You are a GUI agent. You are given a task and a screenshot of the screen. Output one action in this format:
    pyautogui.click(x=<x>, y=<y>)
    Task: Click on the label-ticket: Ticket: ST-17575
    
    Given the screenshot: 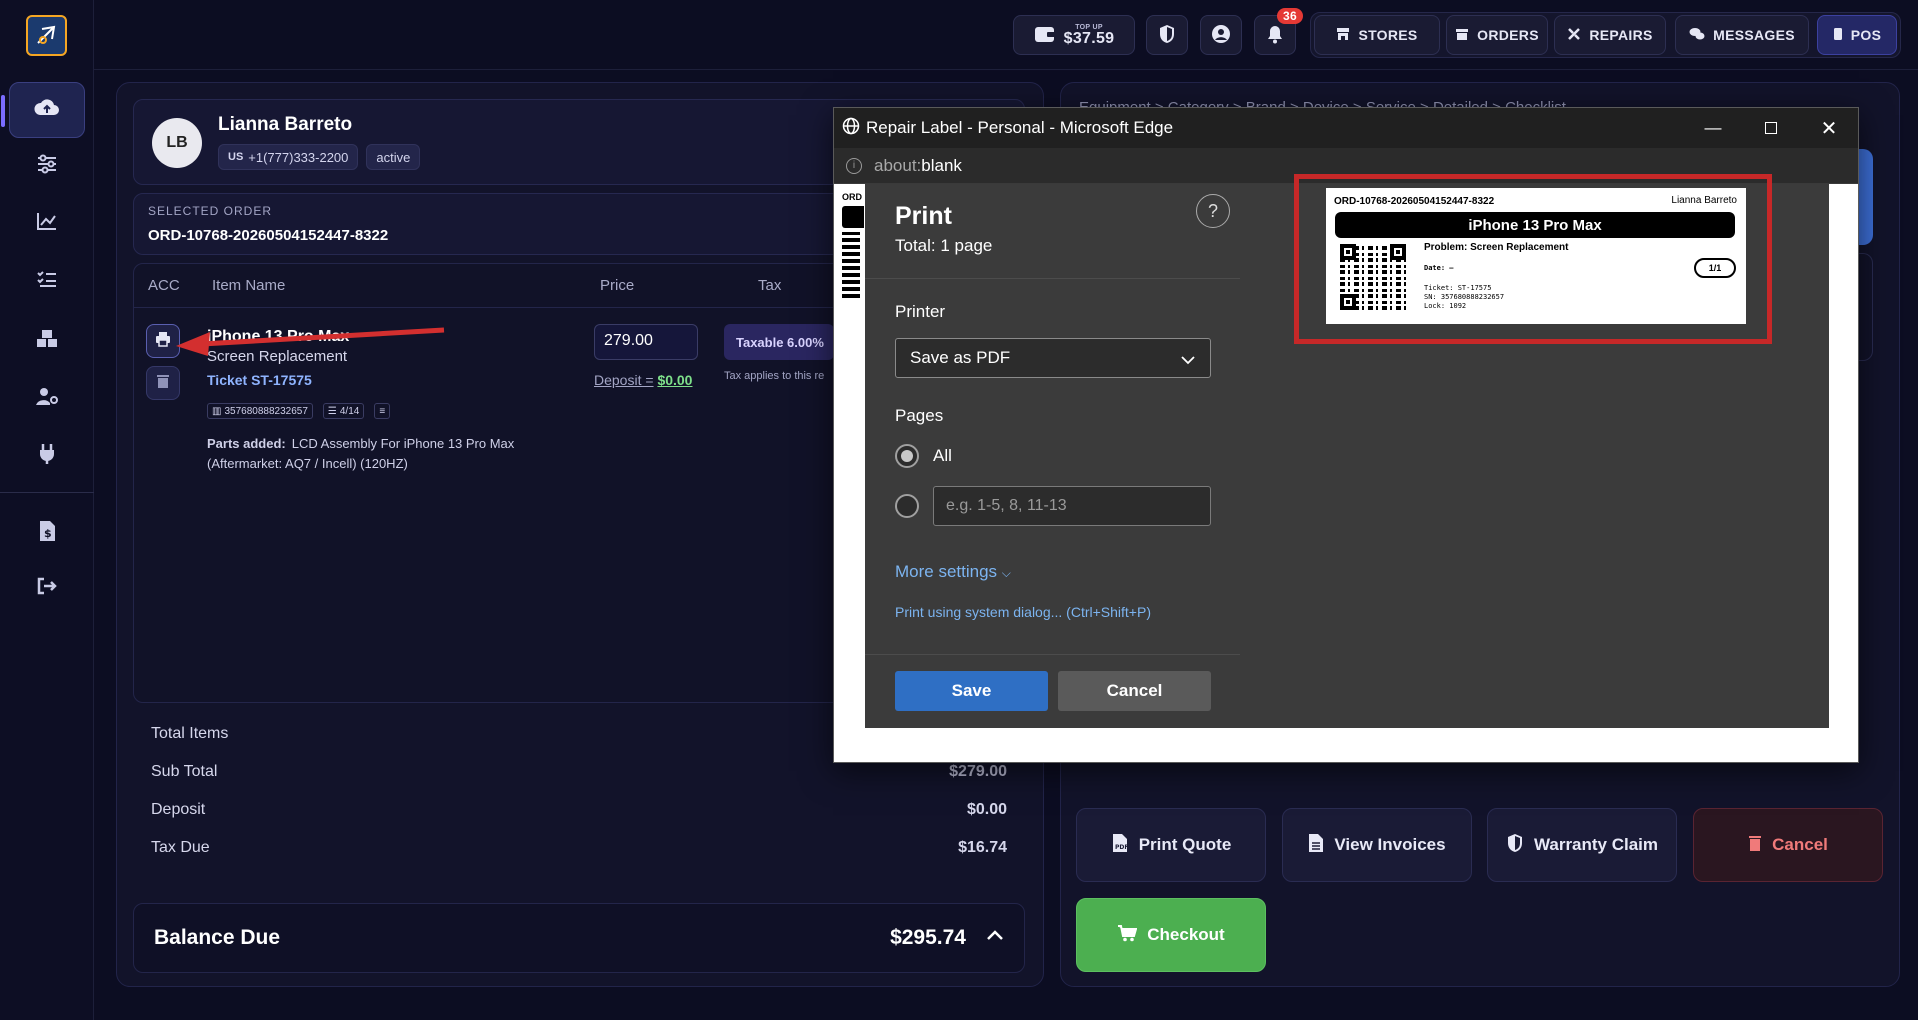 What is the action you would take?
    pyautogui.click(x=1458, y=288)
    